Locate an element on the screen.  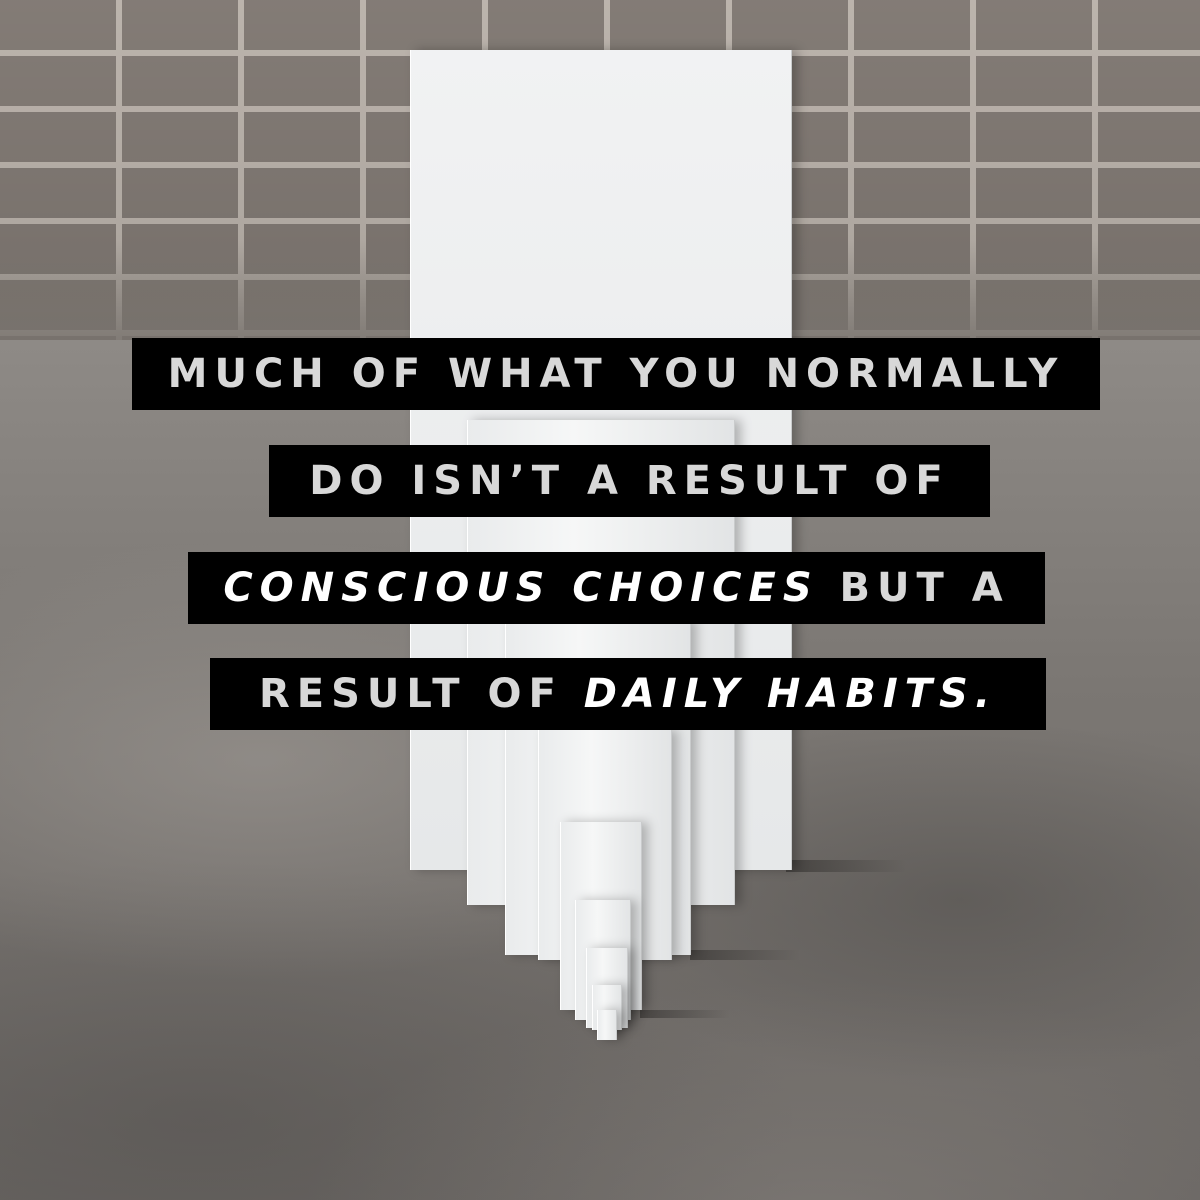
quote-line-4-tail: . is located at coordinates (986, 694).